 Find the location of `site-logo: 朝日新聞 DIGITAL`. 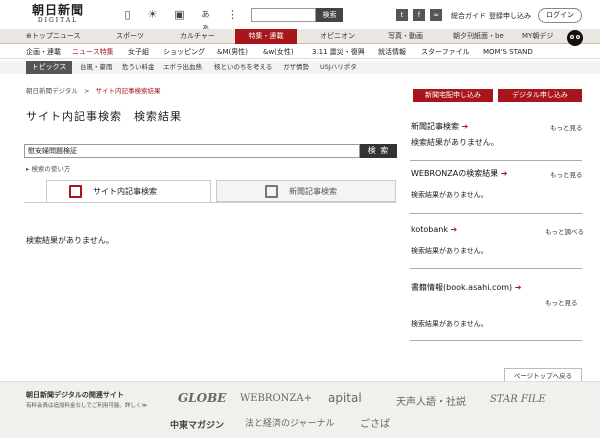

site-logo: 朝日新聞 DIGITAL is located at coordinates (58, 15).